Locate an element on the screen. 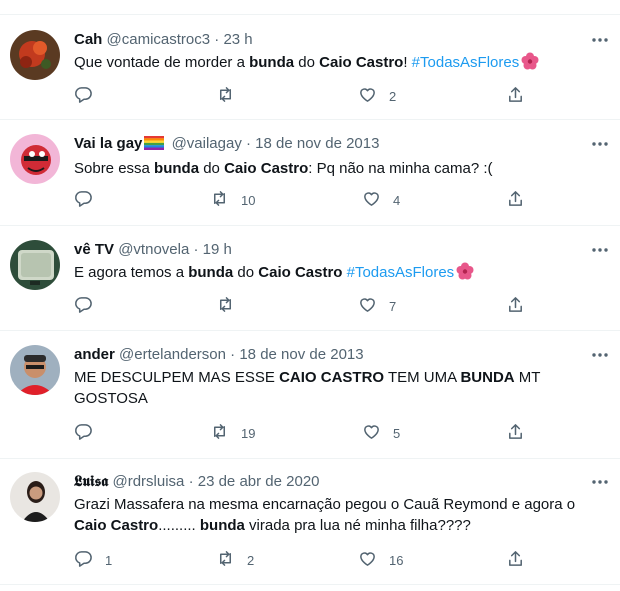  handle: @ertelanderson is located at coordinates (172, 354).